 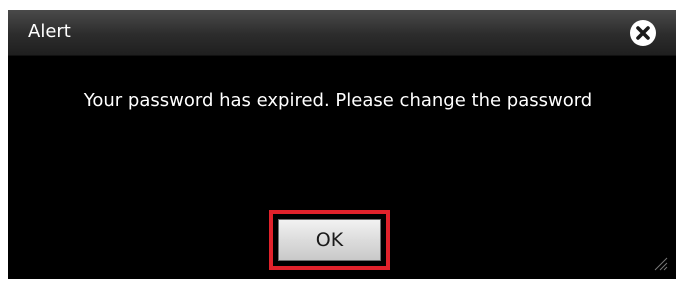 I want to click on close-icon, so click(x=643, y=33).